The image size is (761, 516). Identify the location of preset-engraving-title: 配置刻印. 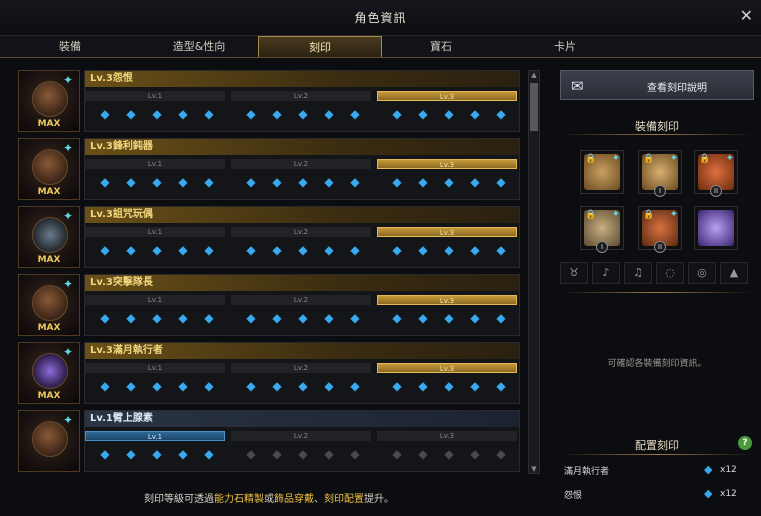
(657, 445).